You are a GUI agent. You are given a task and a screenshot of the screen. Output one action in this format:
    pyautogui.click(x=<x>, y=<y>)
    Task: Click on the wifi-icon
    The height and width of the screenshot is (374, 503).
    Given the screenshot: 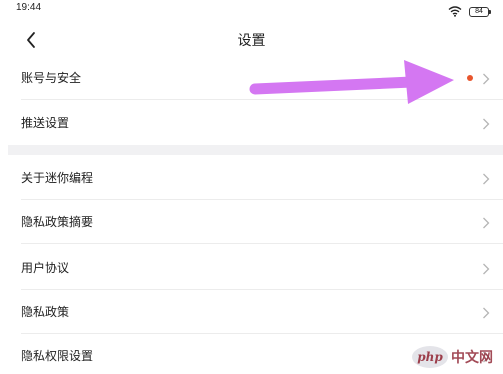 What is the action you would take?
    pyautogui.click(x=455, y=11)
    